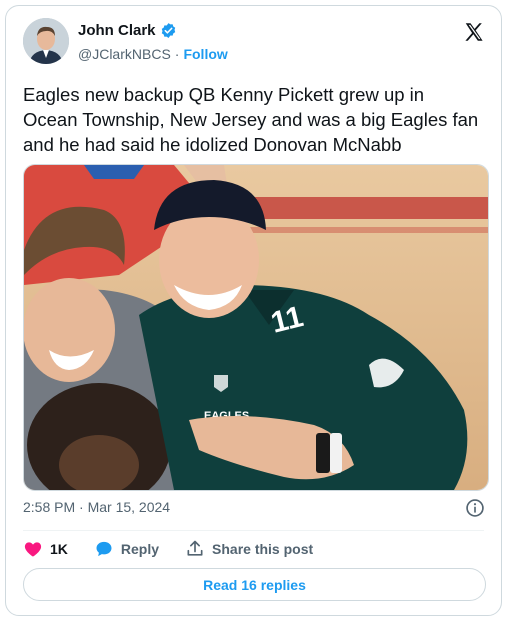 The width and height of the screenshot is (509, 622). I want to click on avatar, so click(46, 41).